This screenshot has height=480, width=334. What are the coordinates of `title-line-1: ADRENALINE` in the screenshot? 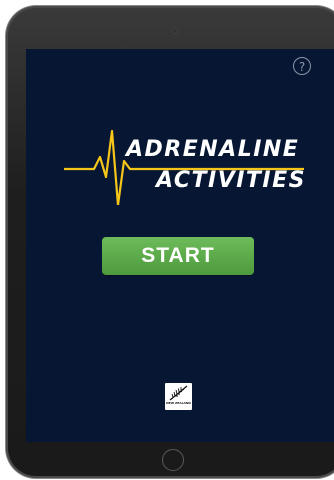 It's located at (213, 149).